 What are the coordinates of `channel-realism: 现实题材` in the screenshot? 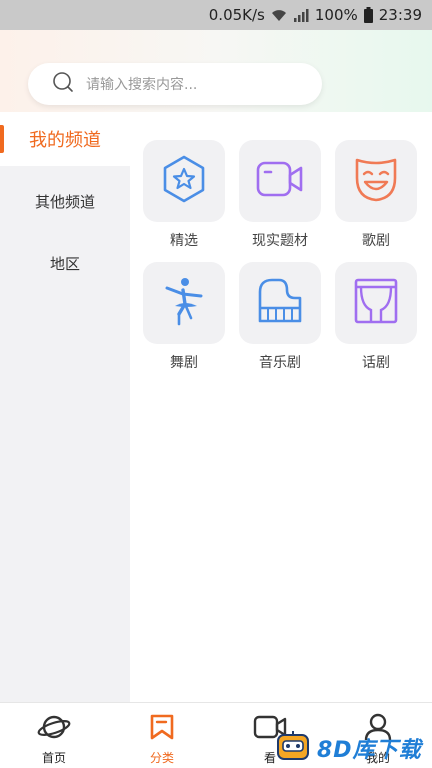 It's located at (280, 195).